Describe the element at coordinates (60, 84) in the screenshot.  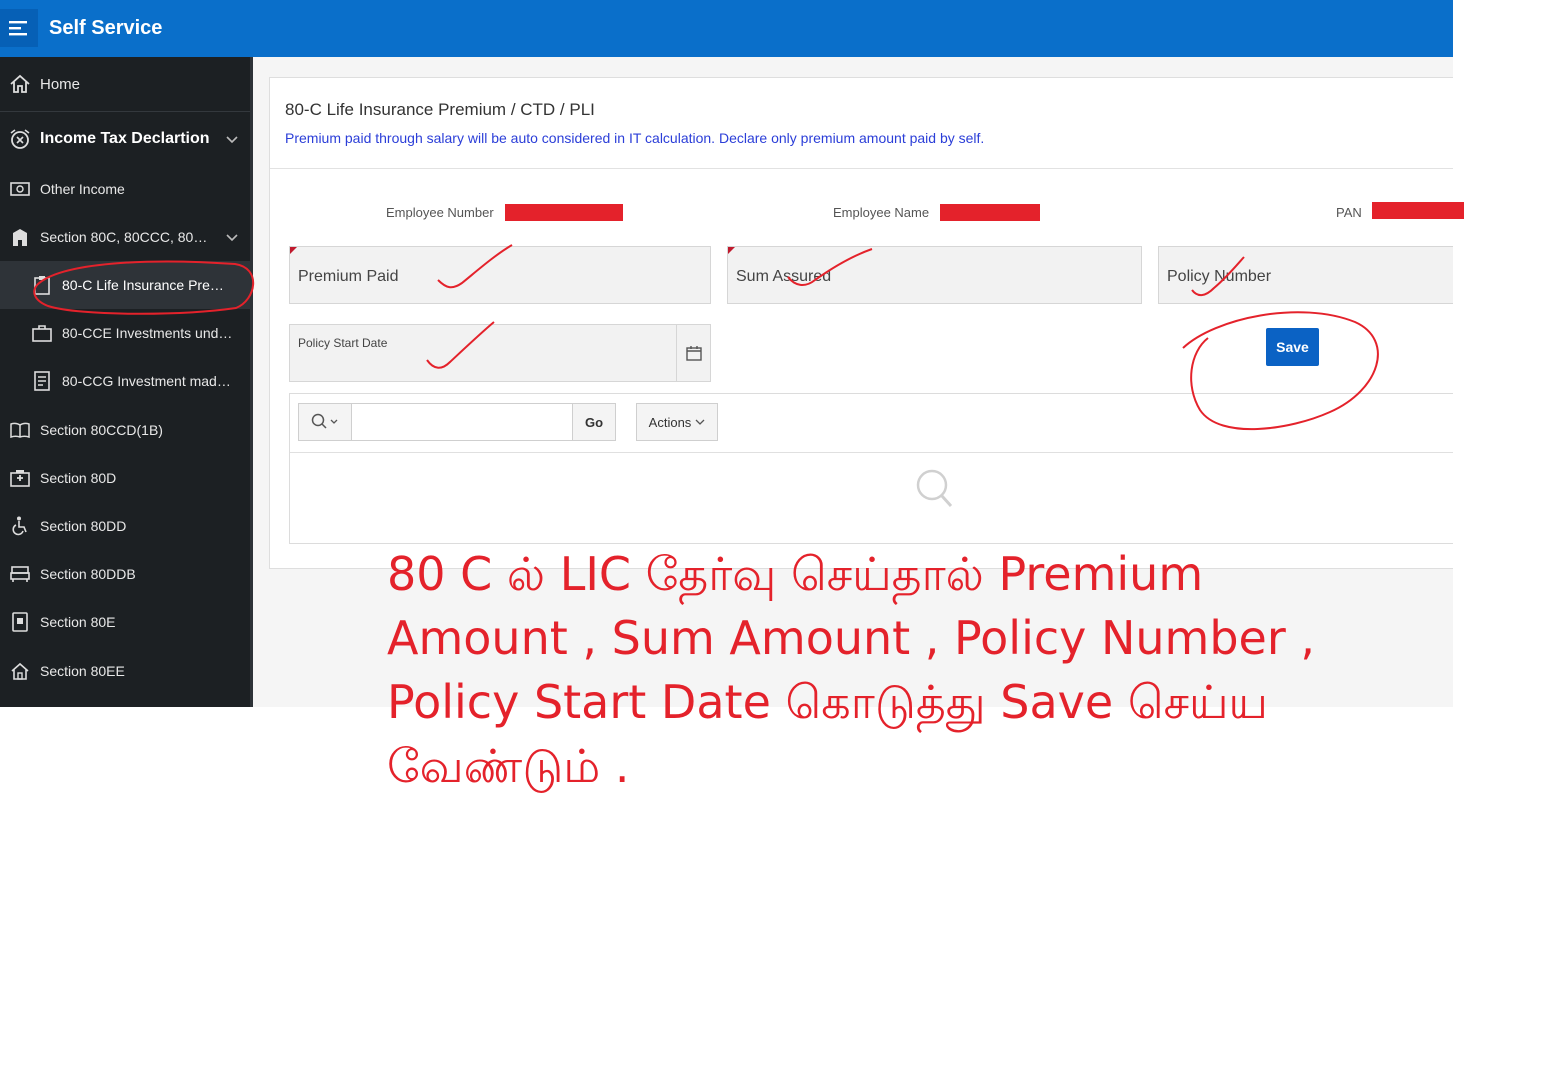
I see `sidebar-item-label: Home` at that location.